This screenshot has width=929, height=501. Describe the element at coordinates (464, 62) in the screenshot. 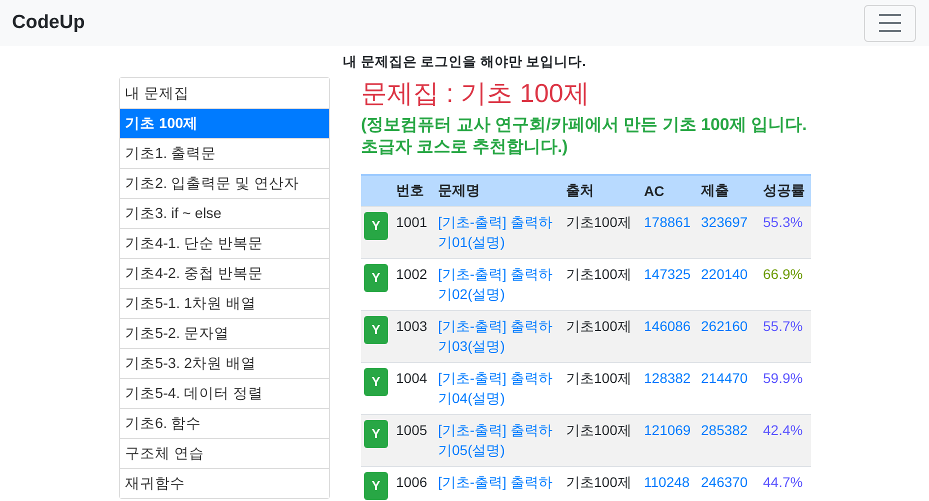

I see `login-notice: 내 문제집은 로그인을 해야만 보입니다.` at that location.